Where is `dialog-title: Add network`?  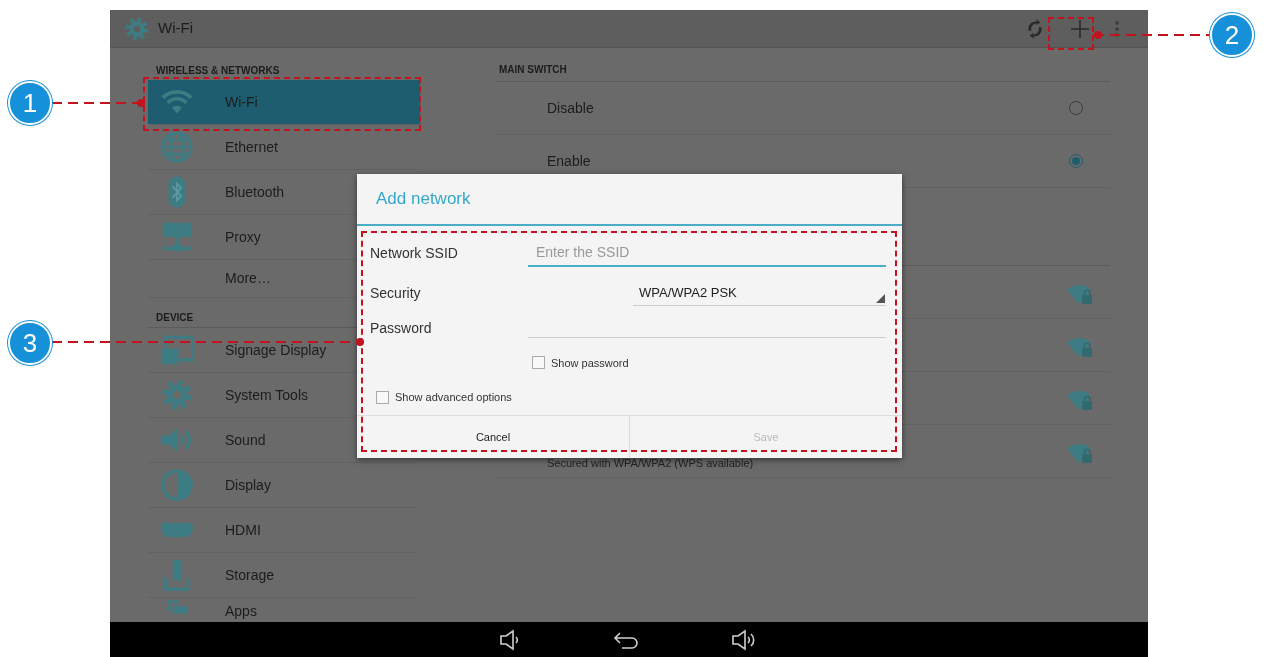 dialog-title: Add network is located at coordinates (629, 200).